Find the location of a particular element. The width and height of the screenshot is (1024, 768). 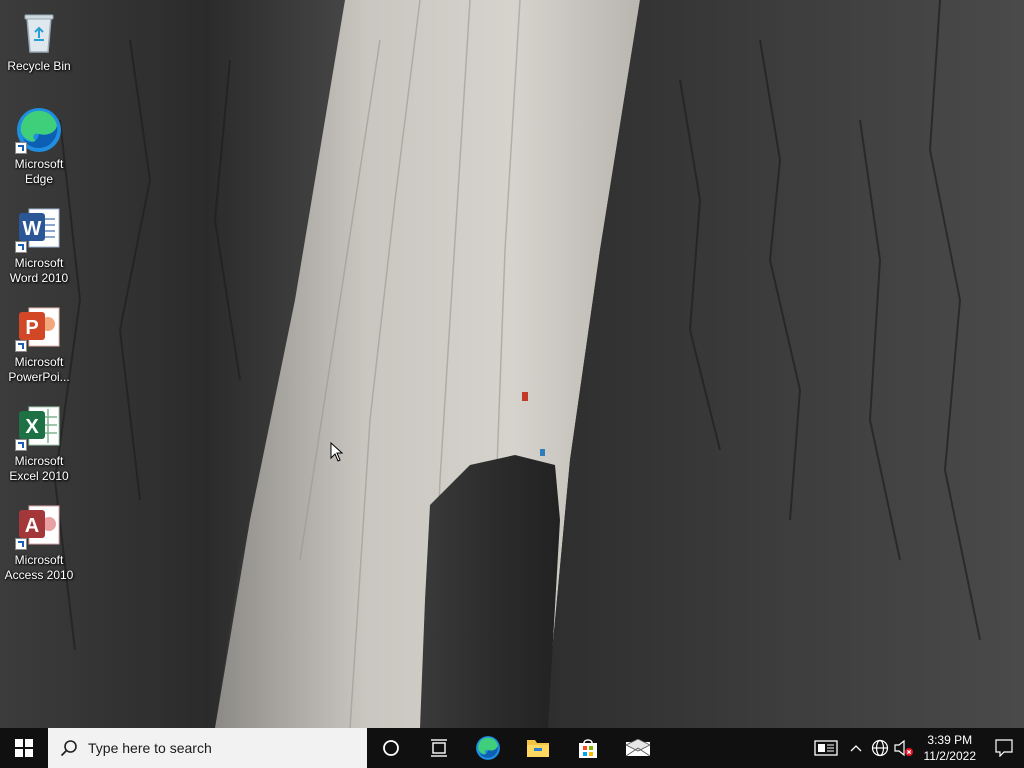

taskbar-edge-button is located at coordinates (488, 748).